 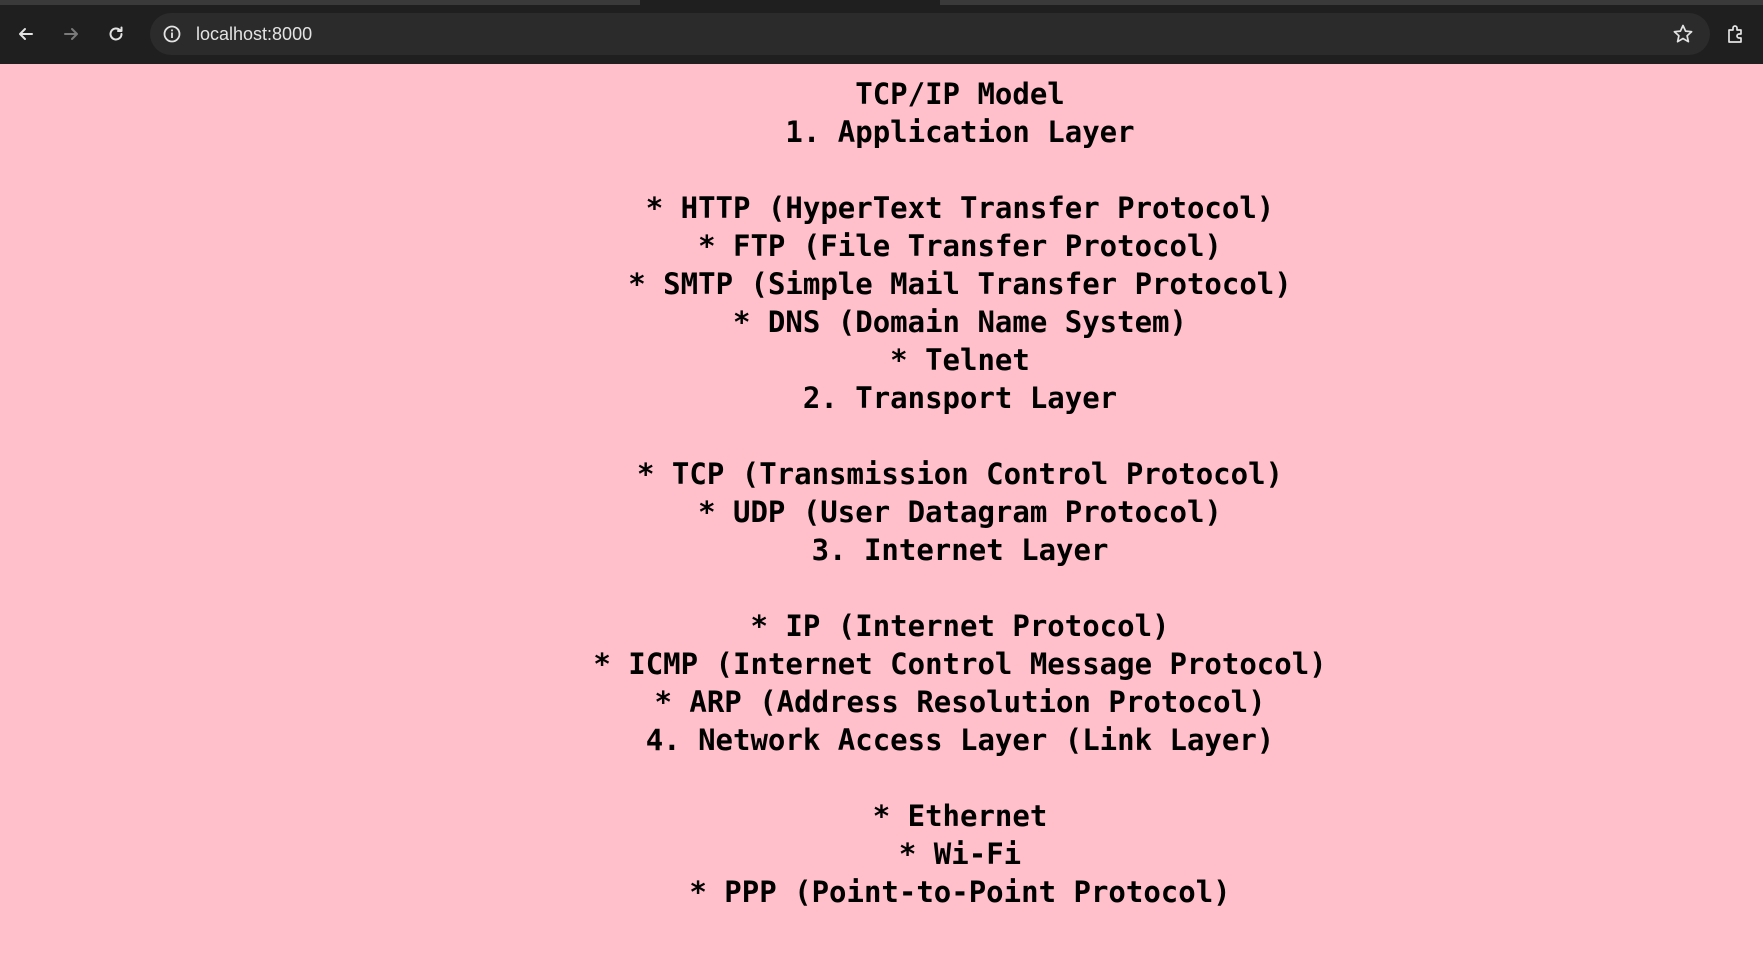 I want to click on forward-button, so click(x=71, y=34).